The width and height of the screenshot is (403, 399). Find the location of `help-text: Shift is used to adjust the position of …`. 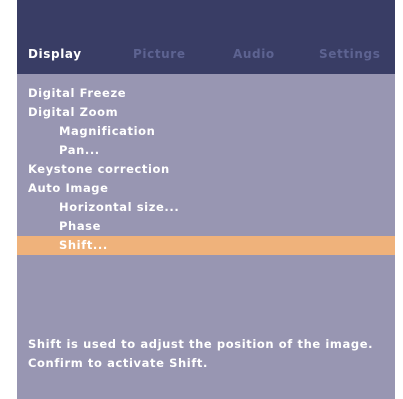

help-text: Shift is used to adjust the position of … is located at coordinates (208, 354).